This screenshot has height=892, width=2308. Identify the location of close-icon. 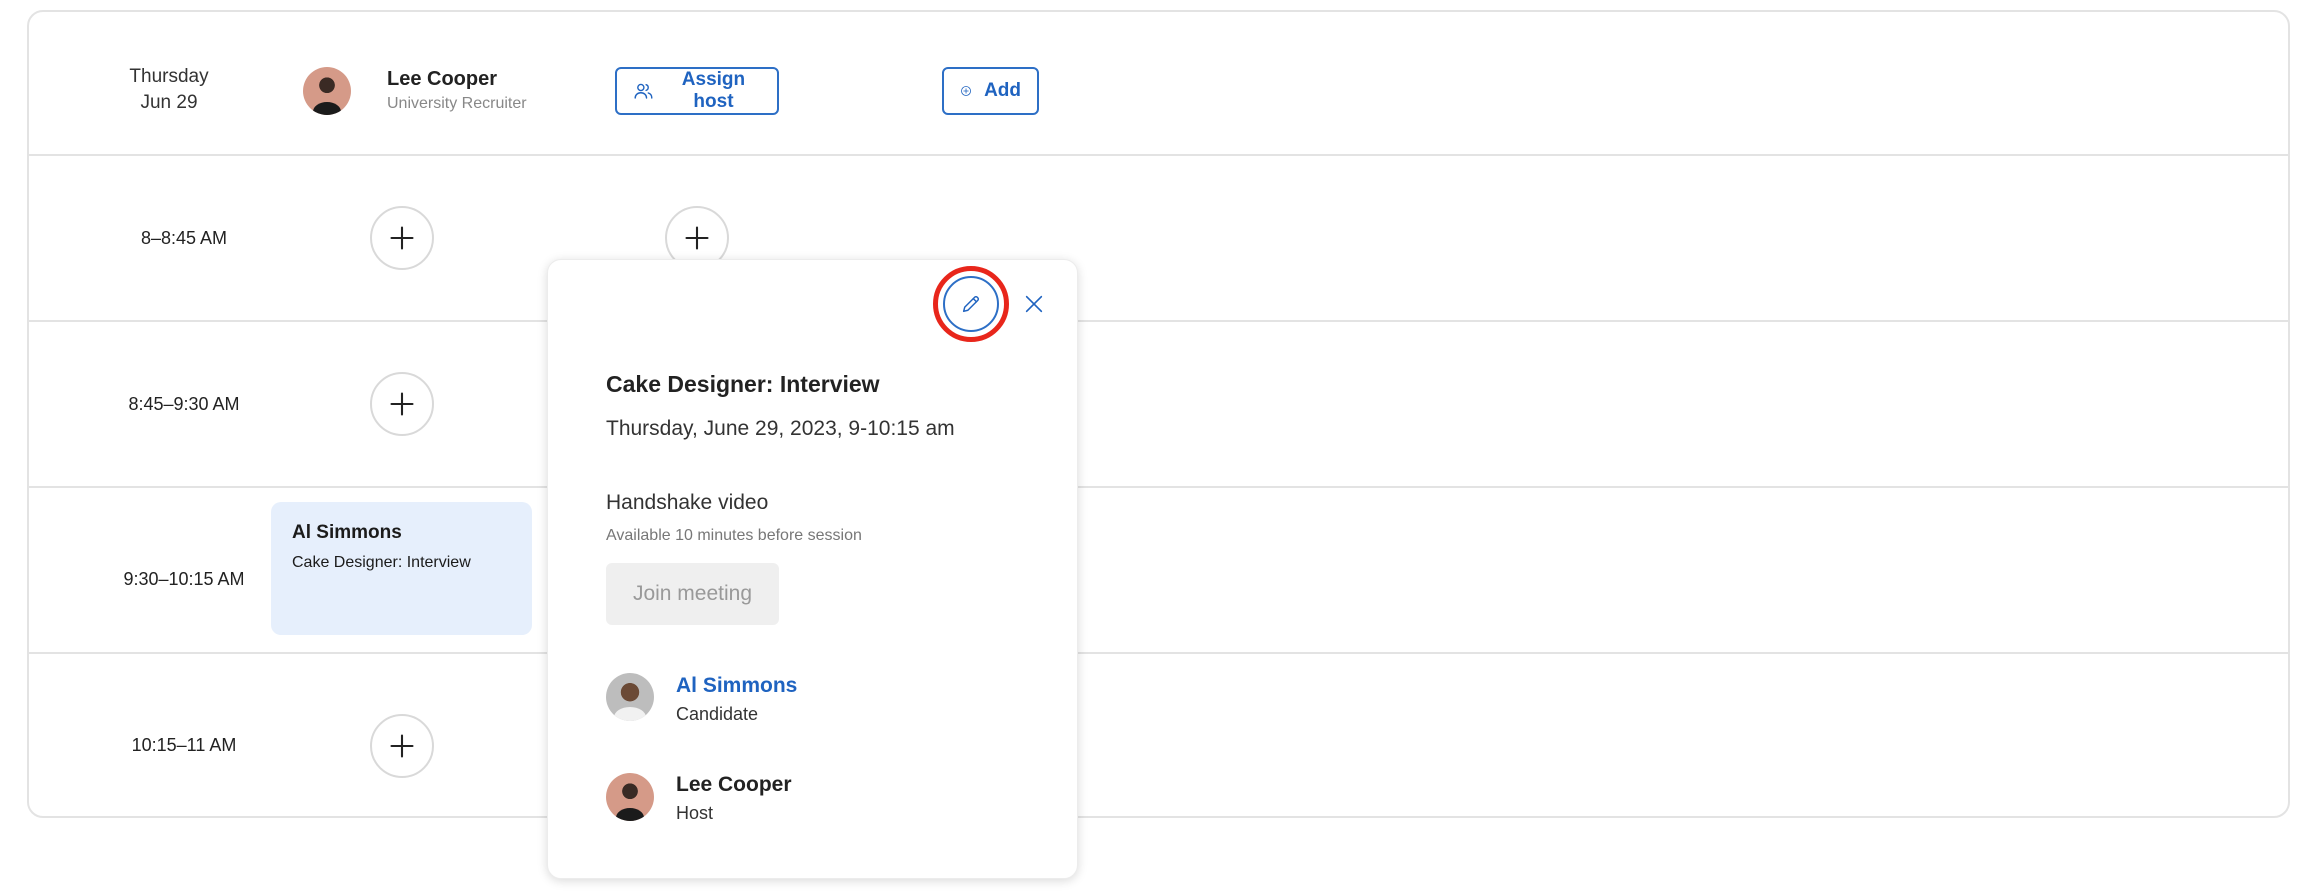
(1034, 304).